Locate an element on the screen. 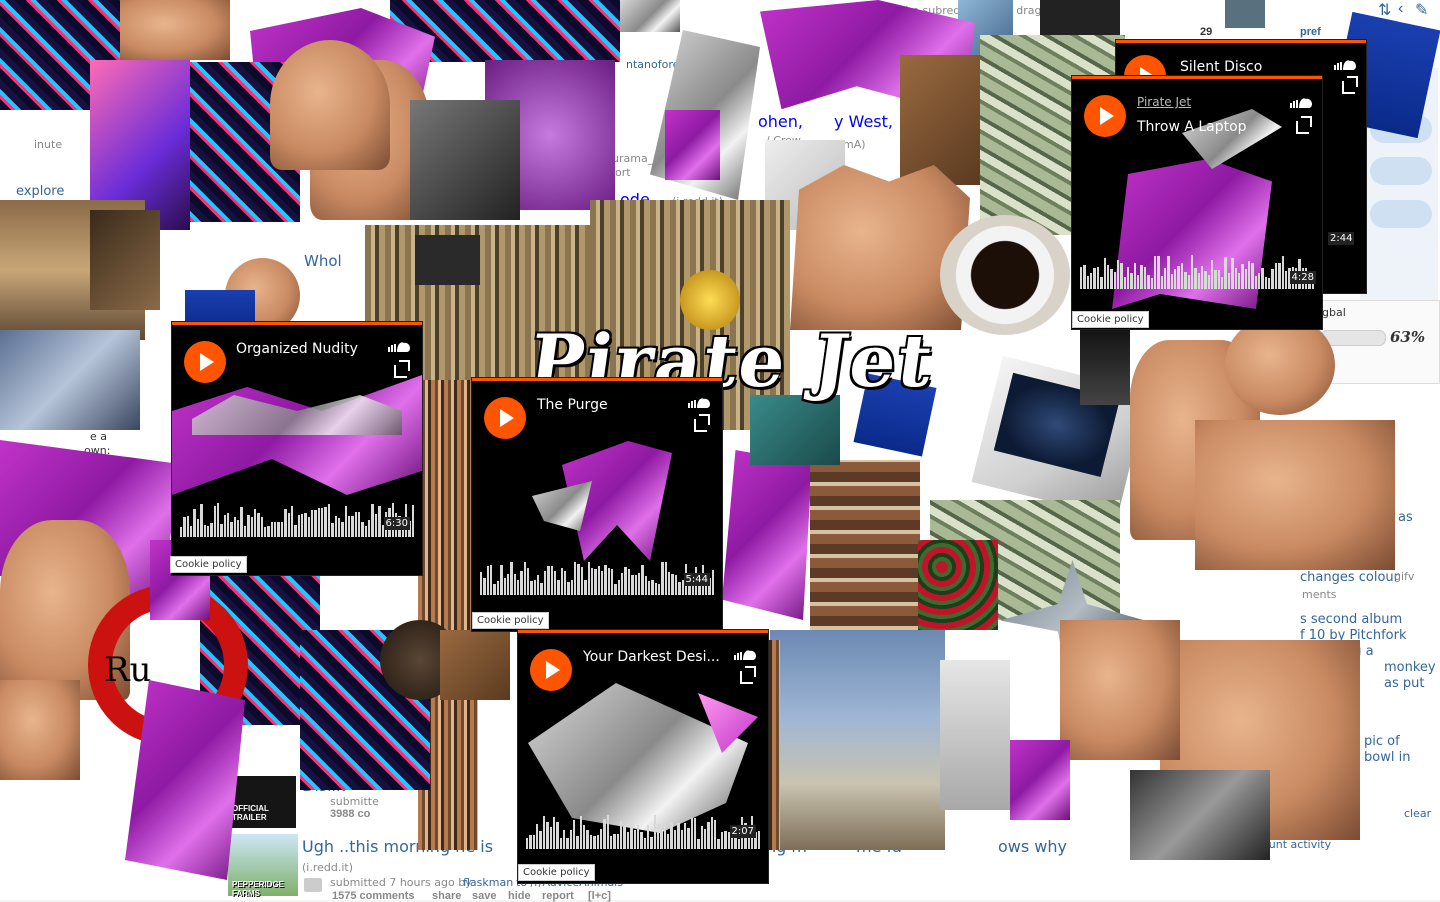 The image size is (1440, 902). track-title: Organized Nudity is located at coordinates (297, 349).